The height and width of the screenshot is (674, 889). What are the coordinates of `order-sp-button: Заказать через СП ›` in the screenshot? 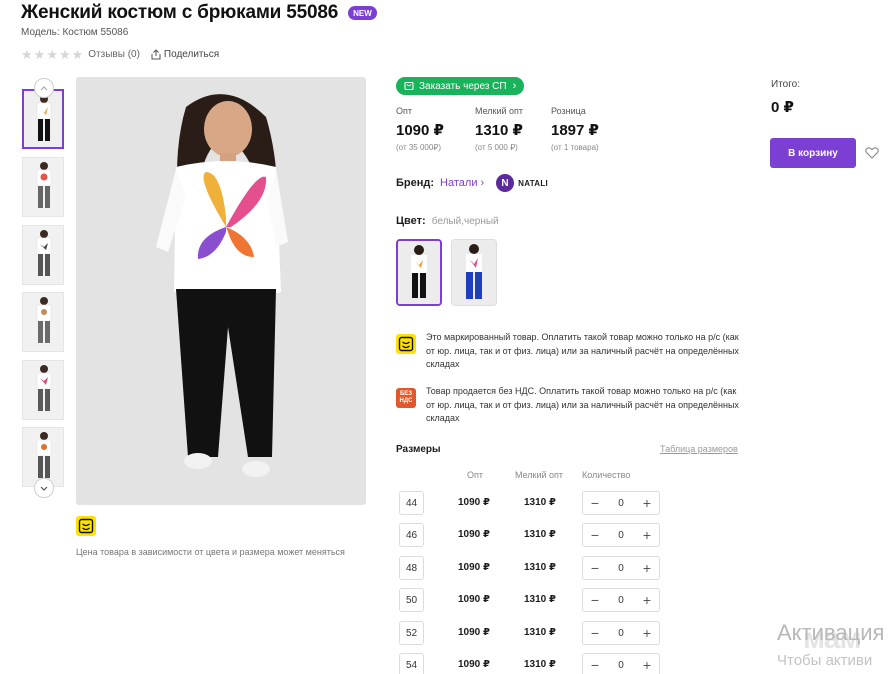 It's located at (460, 86).